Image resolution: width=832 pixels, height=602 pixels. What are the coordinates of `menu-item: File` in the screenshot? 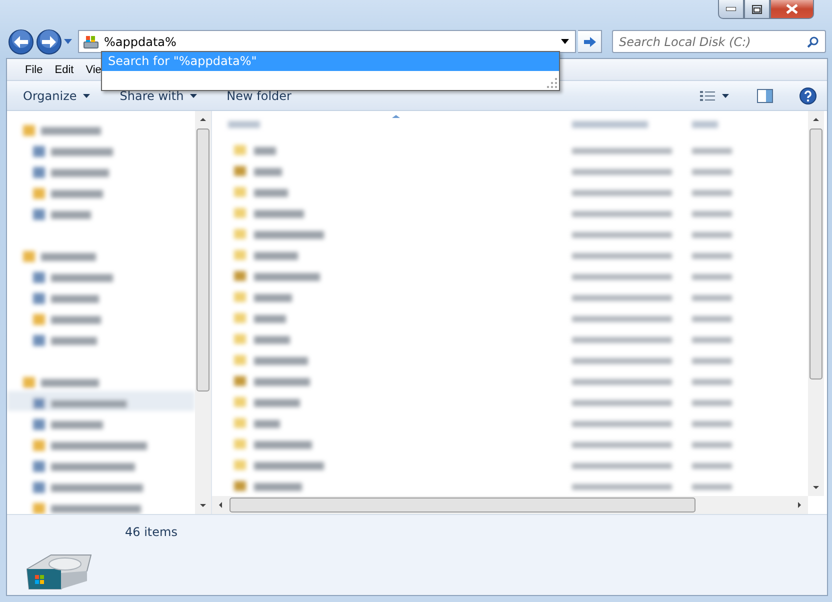 It's located at (34, 70).